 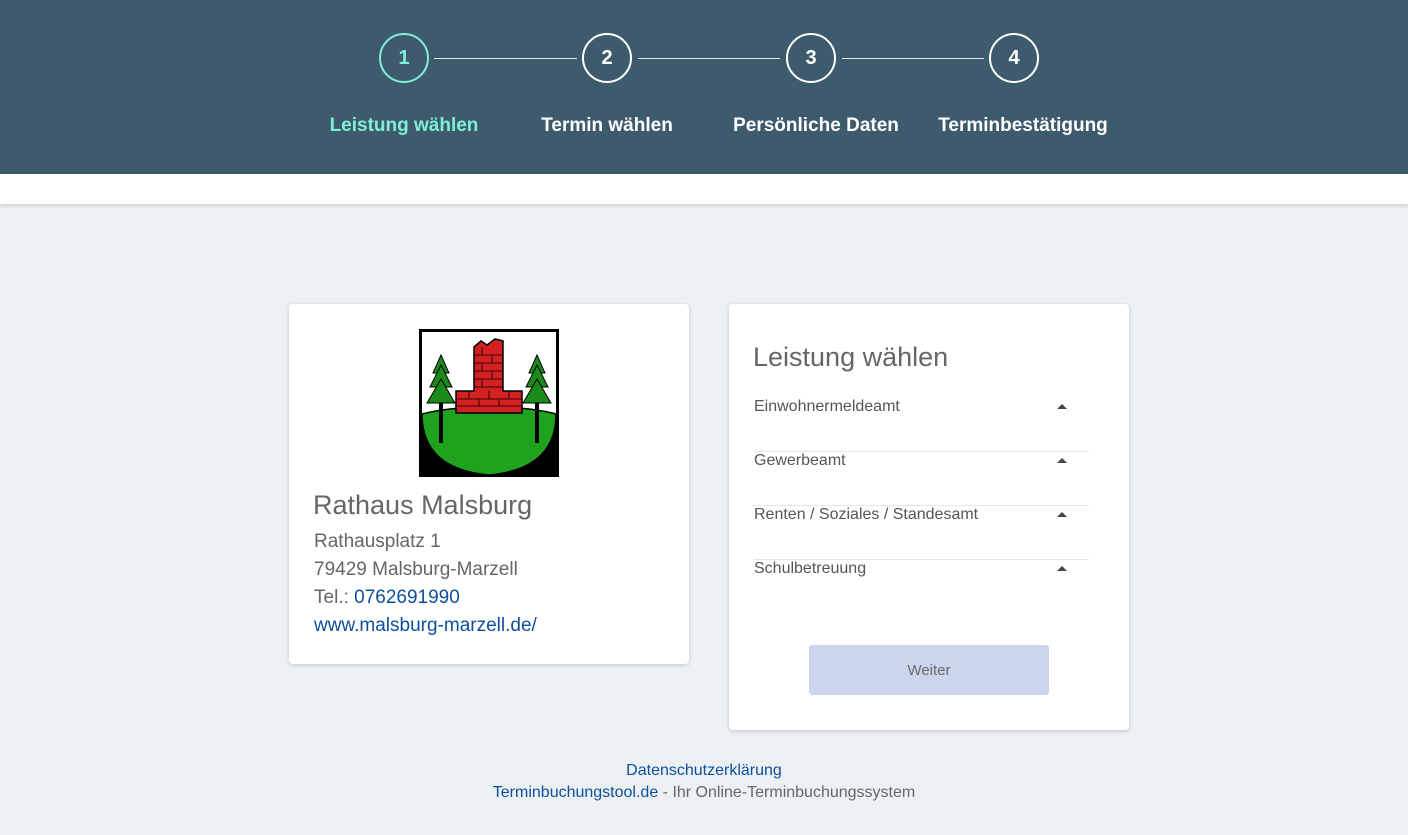 What do you see at coordinates (929, 670) in the screenshot?
I see `next-button: Weiter` at bounding box center [929, 670].